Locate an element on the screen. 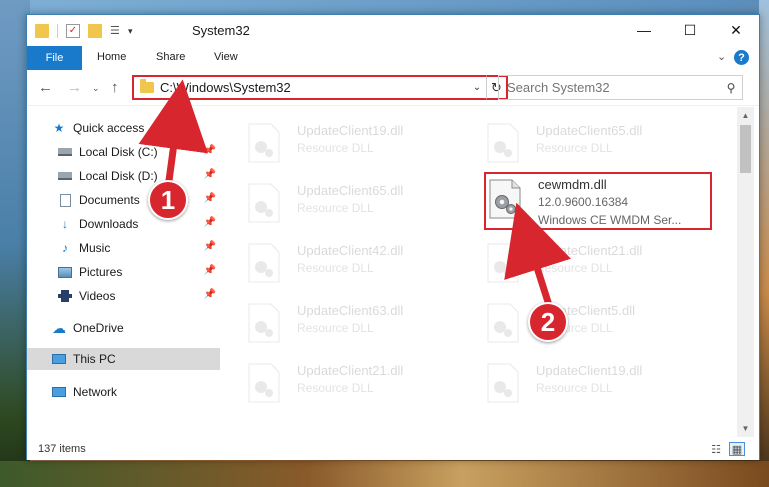 The image size is (769, 487). arrow-to-address-bar is located at coordinates (173, 135).